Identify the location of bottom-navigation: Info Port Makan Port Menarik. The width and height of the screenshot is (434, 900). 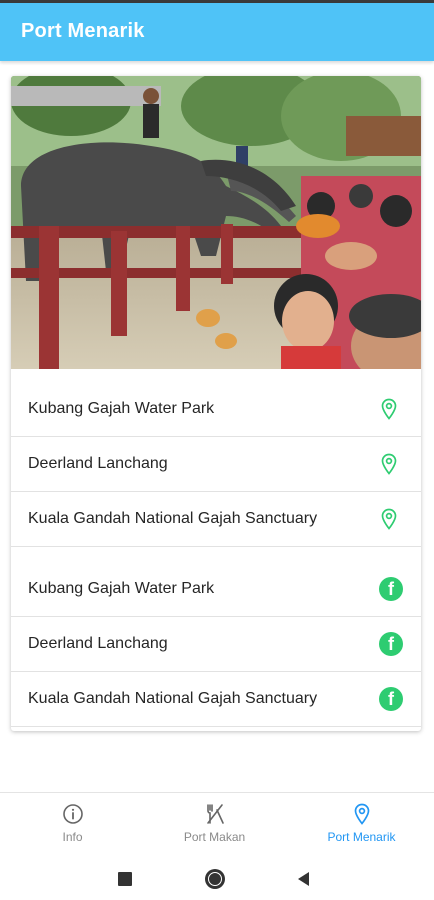
(217, 821).